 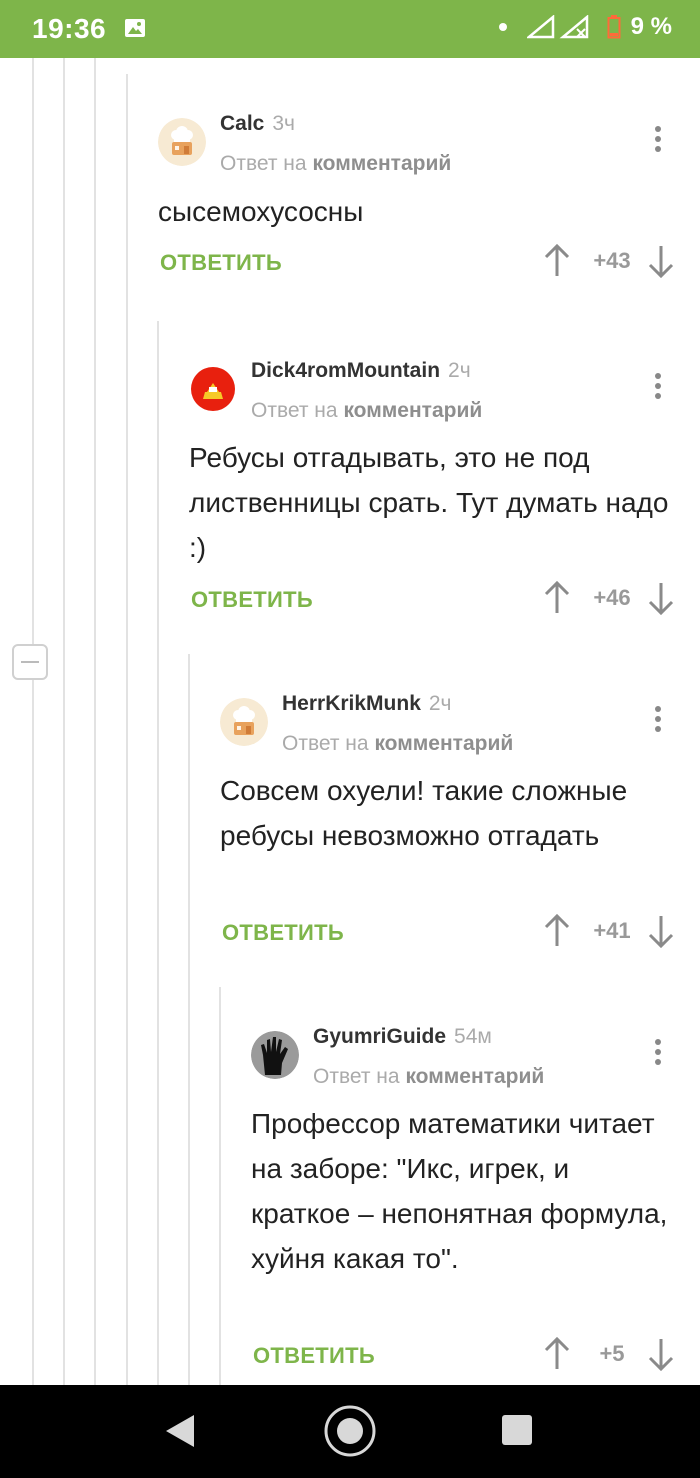 I want to click on comment-score: +41, so click(x=612, y=930).